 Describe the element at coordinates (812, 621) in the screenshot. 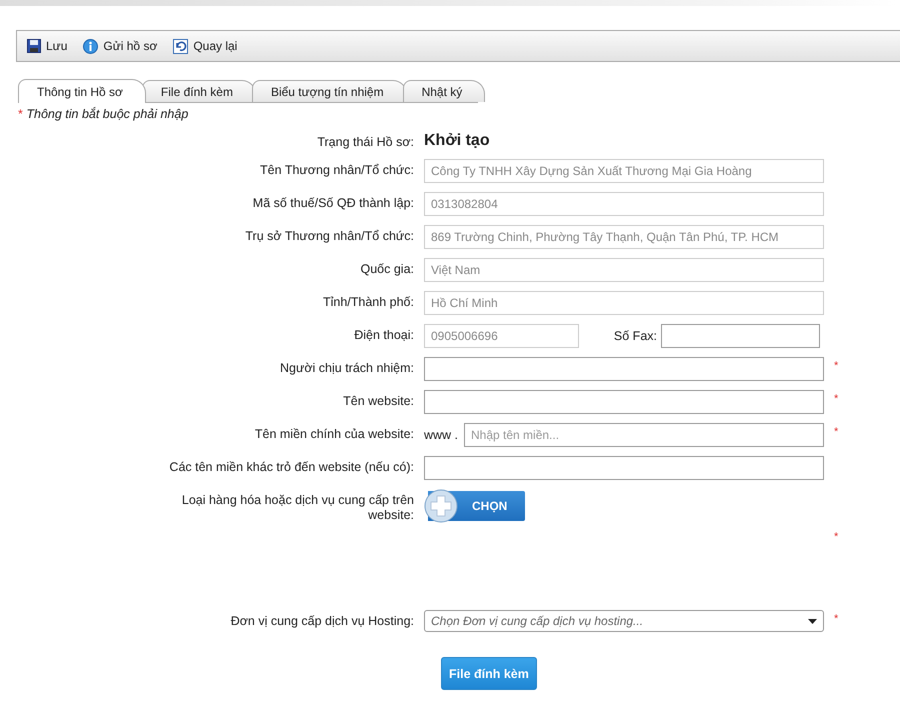

I see `caret-icon` at that location.